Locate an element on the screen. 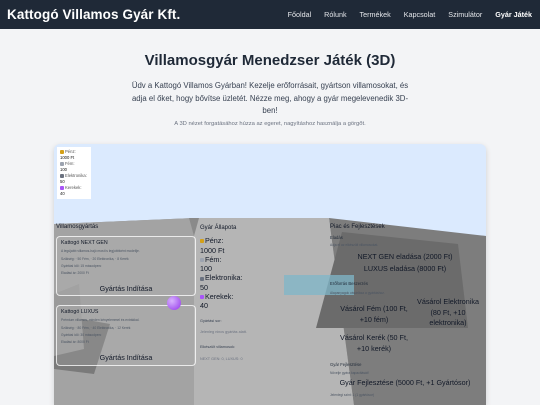 This screenshot has height=405, width=540. sell-next-gen-button: NEXT GEN eladása (2000 Ft) is located at coordinates (405, 257).